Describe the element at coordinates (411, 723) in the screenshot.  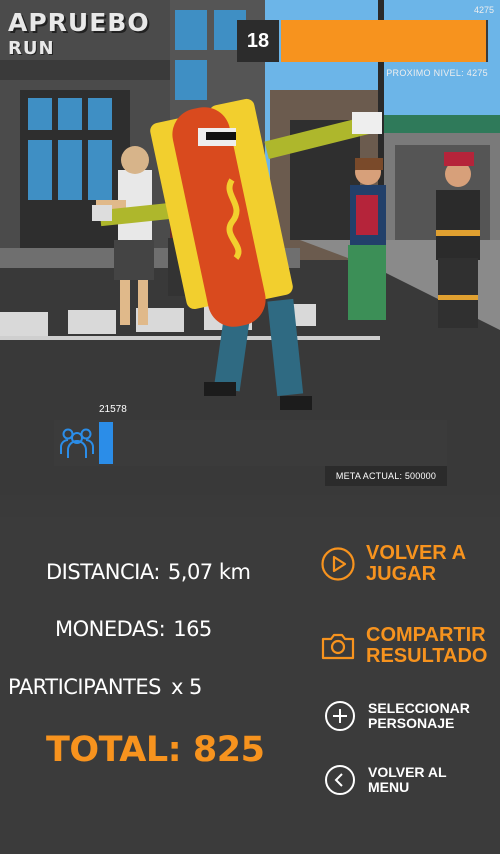
I see `select-character-line2: PERSONAJE` at that location.